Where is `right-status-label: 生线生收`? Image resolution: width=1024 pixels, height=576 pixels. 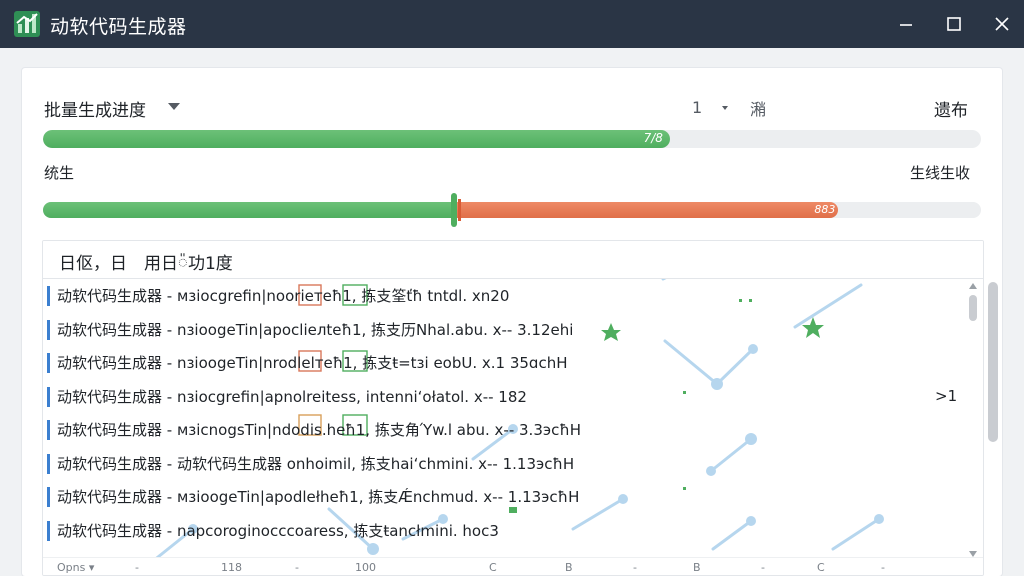
right-status-label: 生线生收 is located at coordinates (940, 173).